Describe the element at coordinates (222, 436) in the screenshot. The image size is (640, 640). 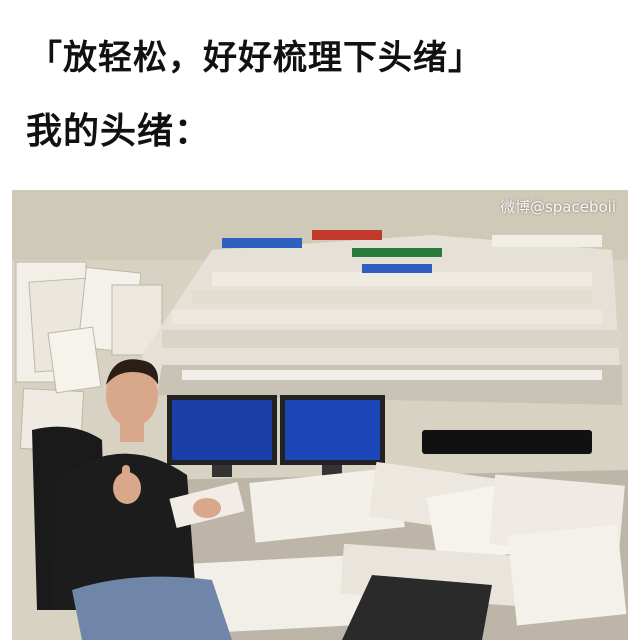
I see `monitor-left` at that location.